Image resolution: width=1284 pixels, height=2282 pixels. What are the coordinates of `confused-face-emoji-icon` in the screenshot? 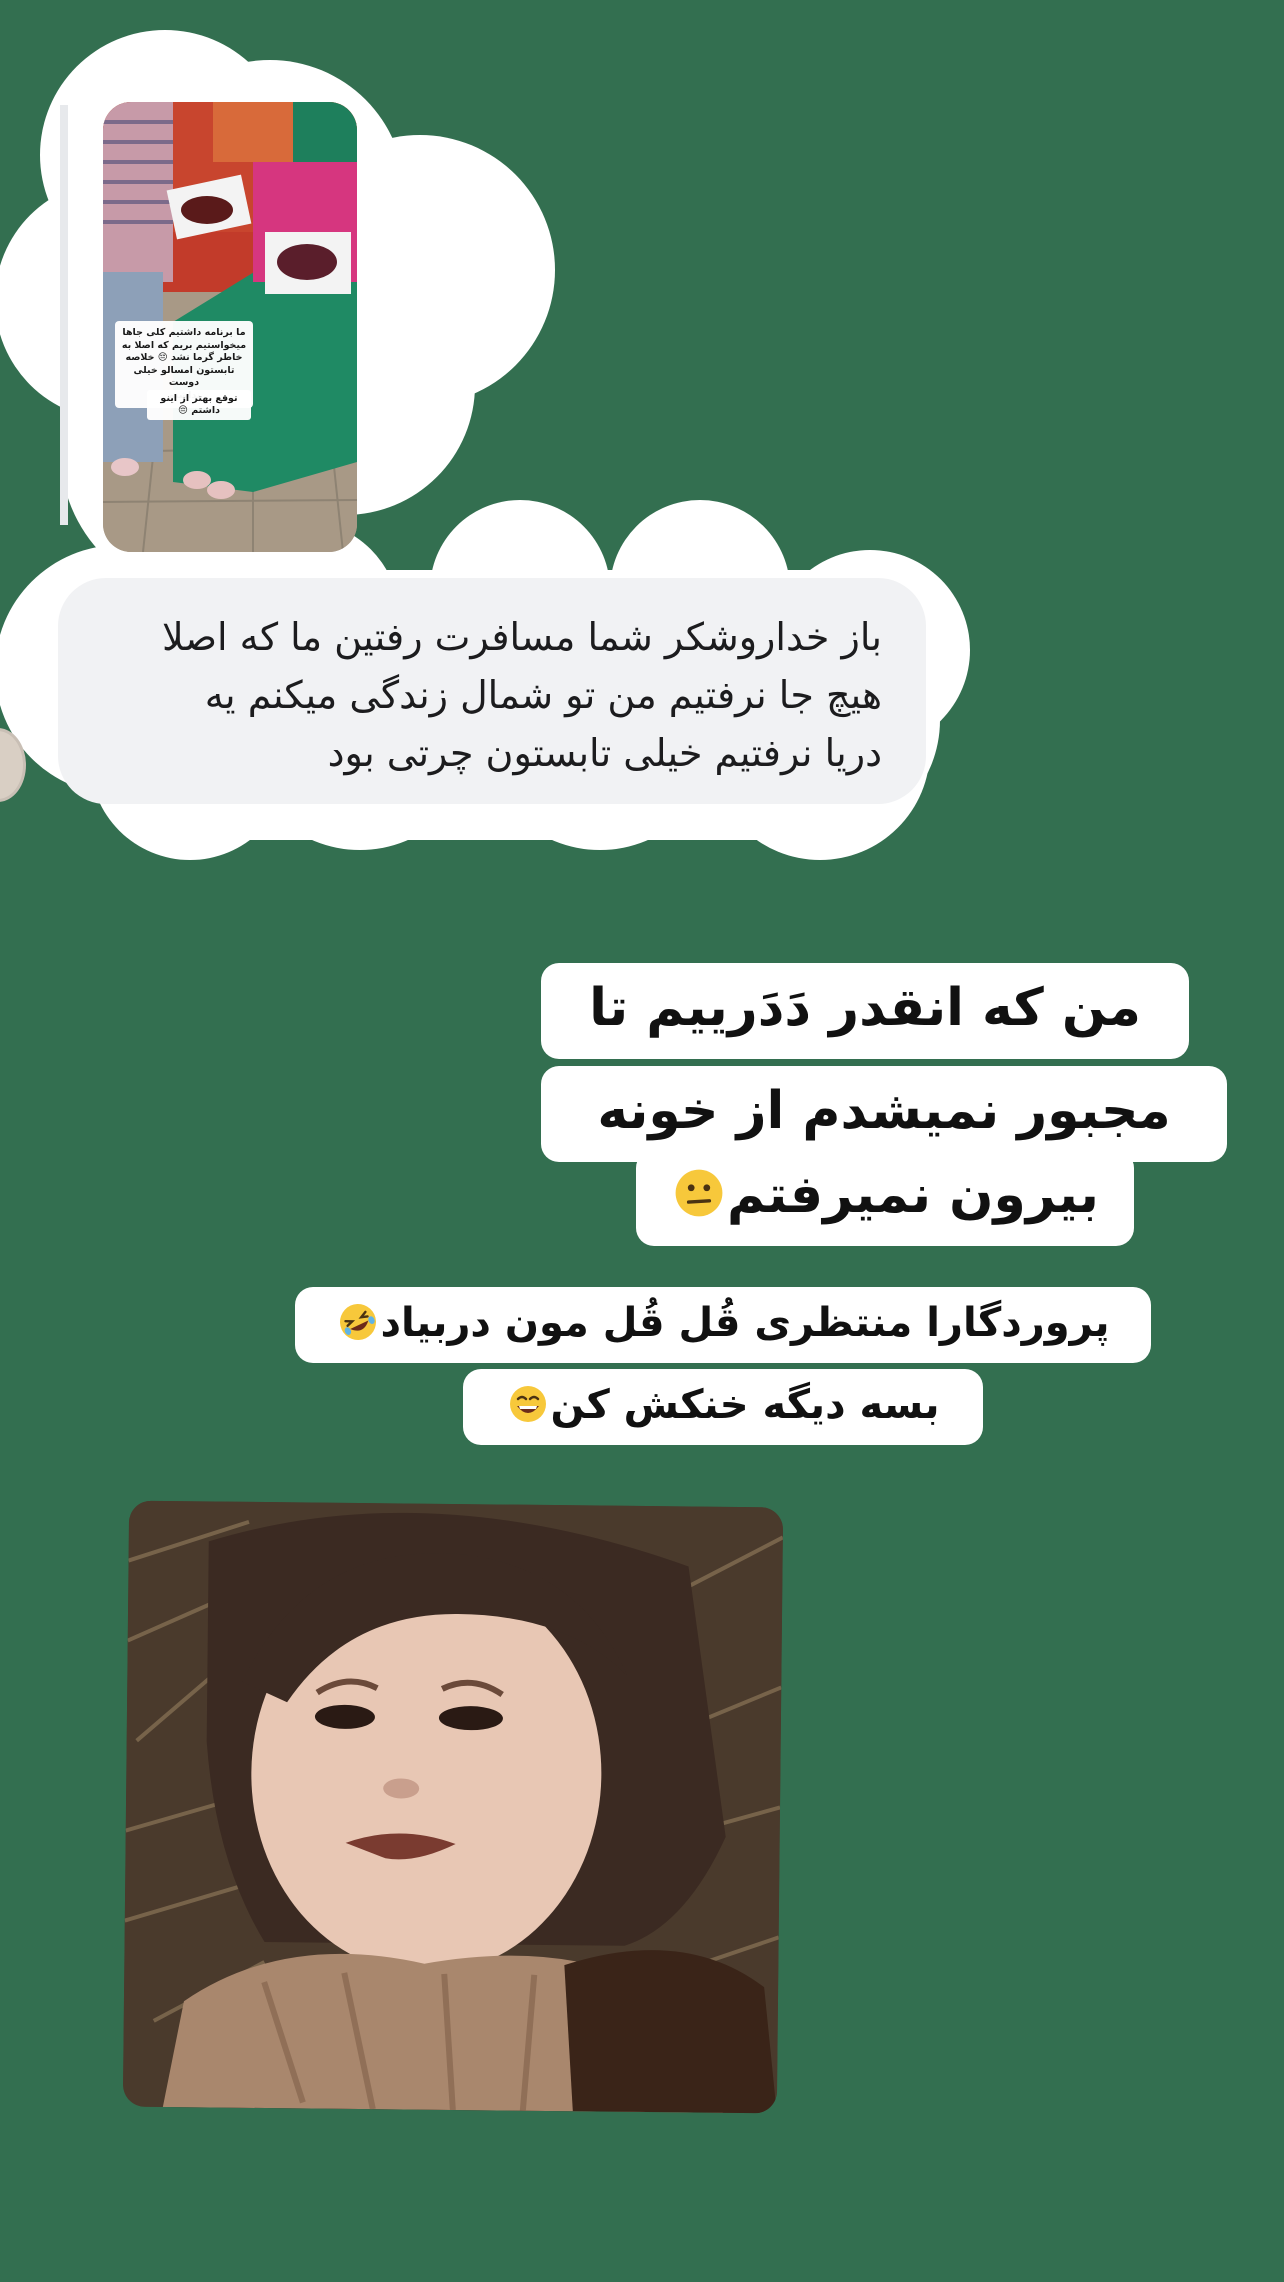 It's located at (699, 1193).